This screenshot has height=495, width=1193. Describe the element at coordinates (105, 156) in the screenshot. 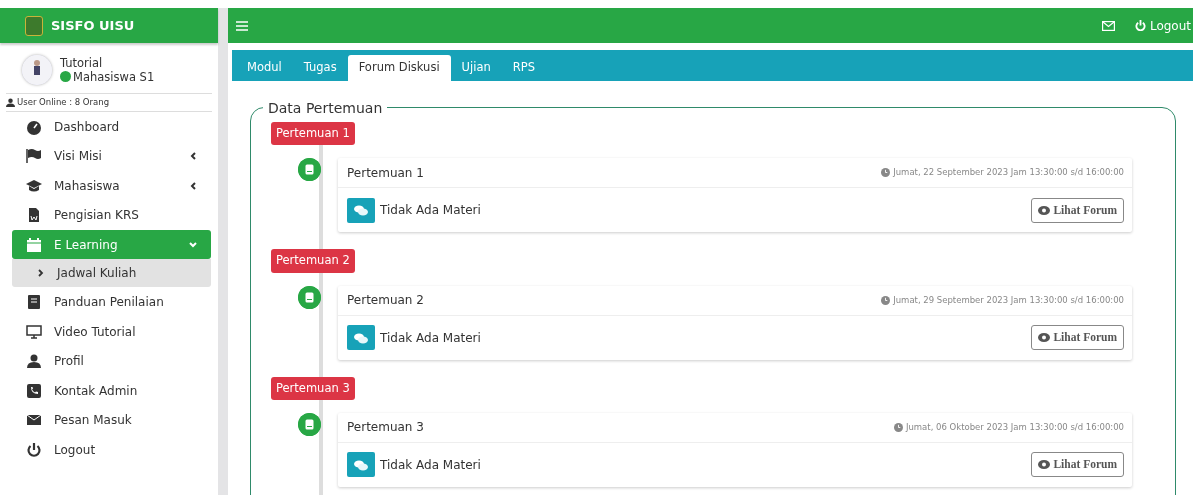

I see `sidebar-item: Visi Misi` at that location.